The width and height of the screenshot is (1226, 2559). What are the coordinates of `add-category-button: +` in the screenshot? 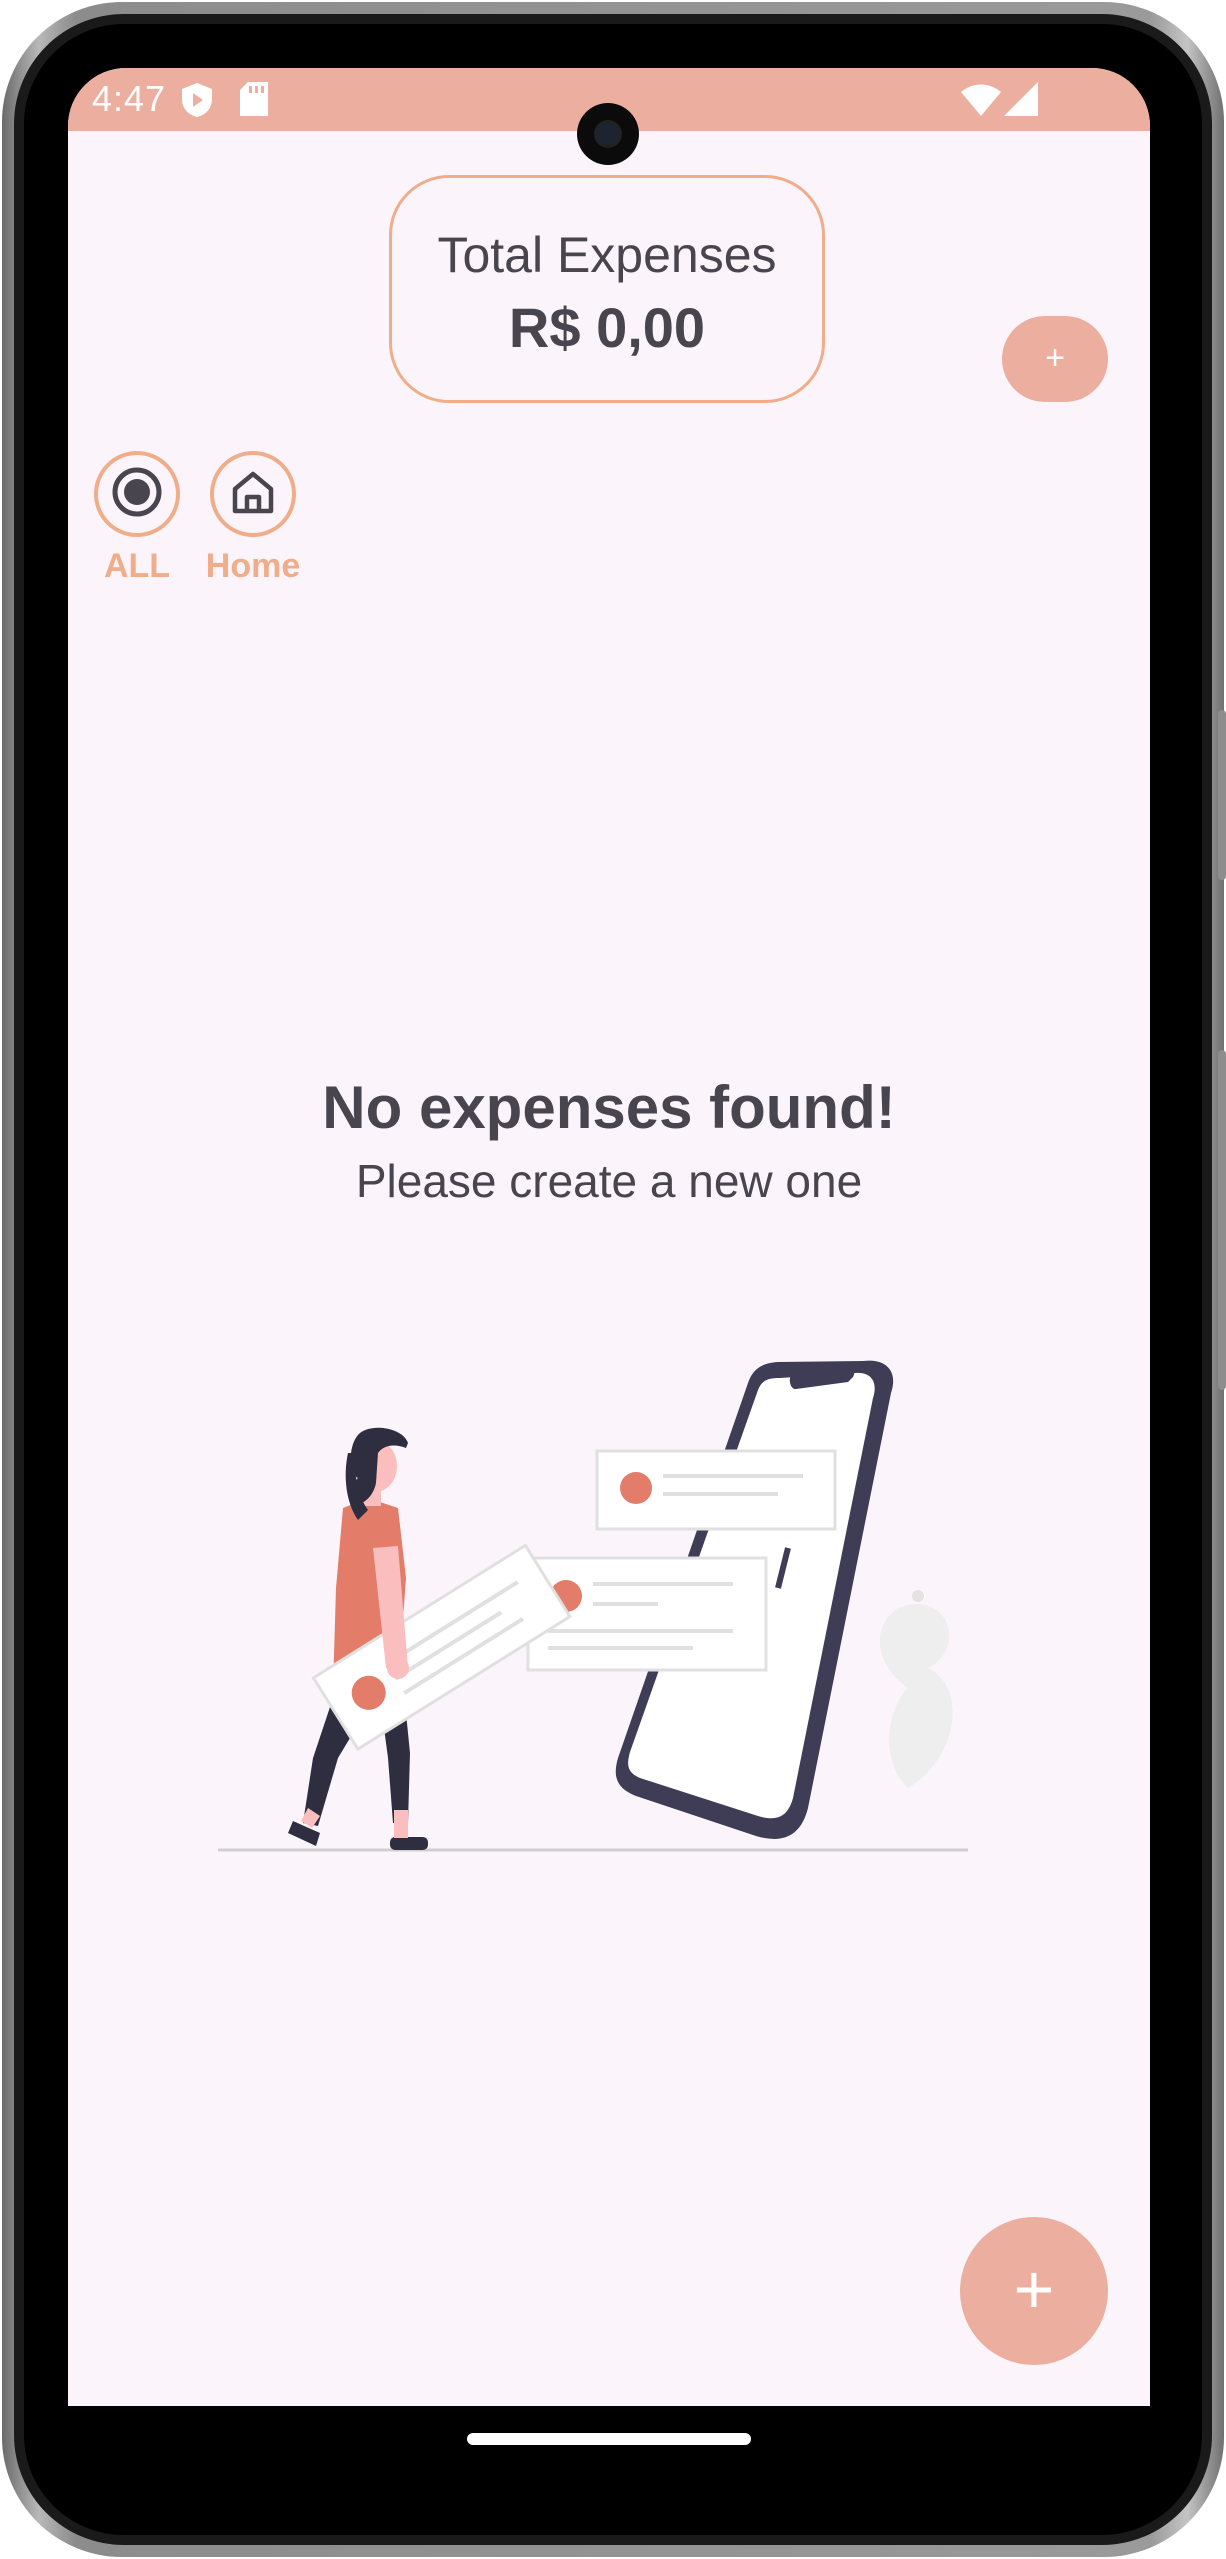 It's located at (1055, 359).